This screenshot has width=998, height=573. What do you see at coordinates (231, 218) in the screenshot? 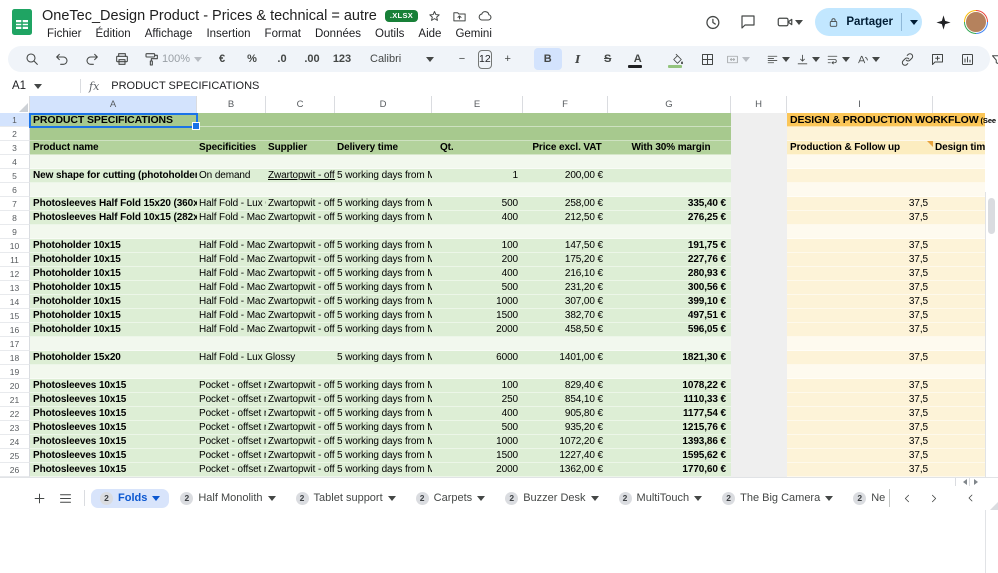
I see `cell-B8: Half Fold - Maco` at bounding box center [231, 218].